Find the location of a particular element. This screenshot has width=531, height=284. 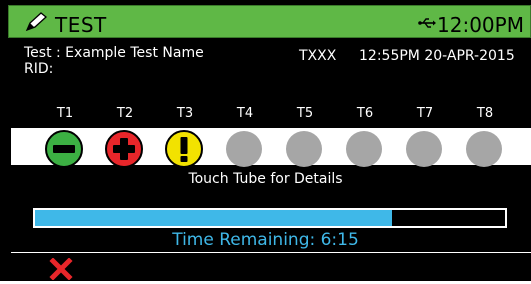

tube-label-t3: T3 is located at coordinates (185, 113).